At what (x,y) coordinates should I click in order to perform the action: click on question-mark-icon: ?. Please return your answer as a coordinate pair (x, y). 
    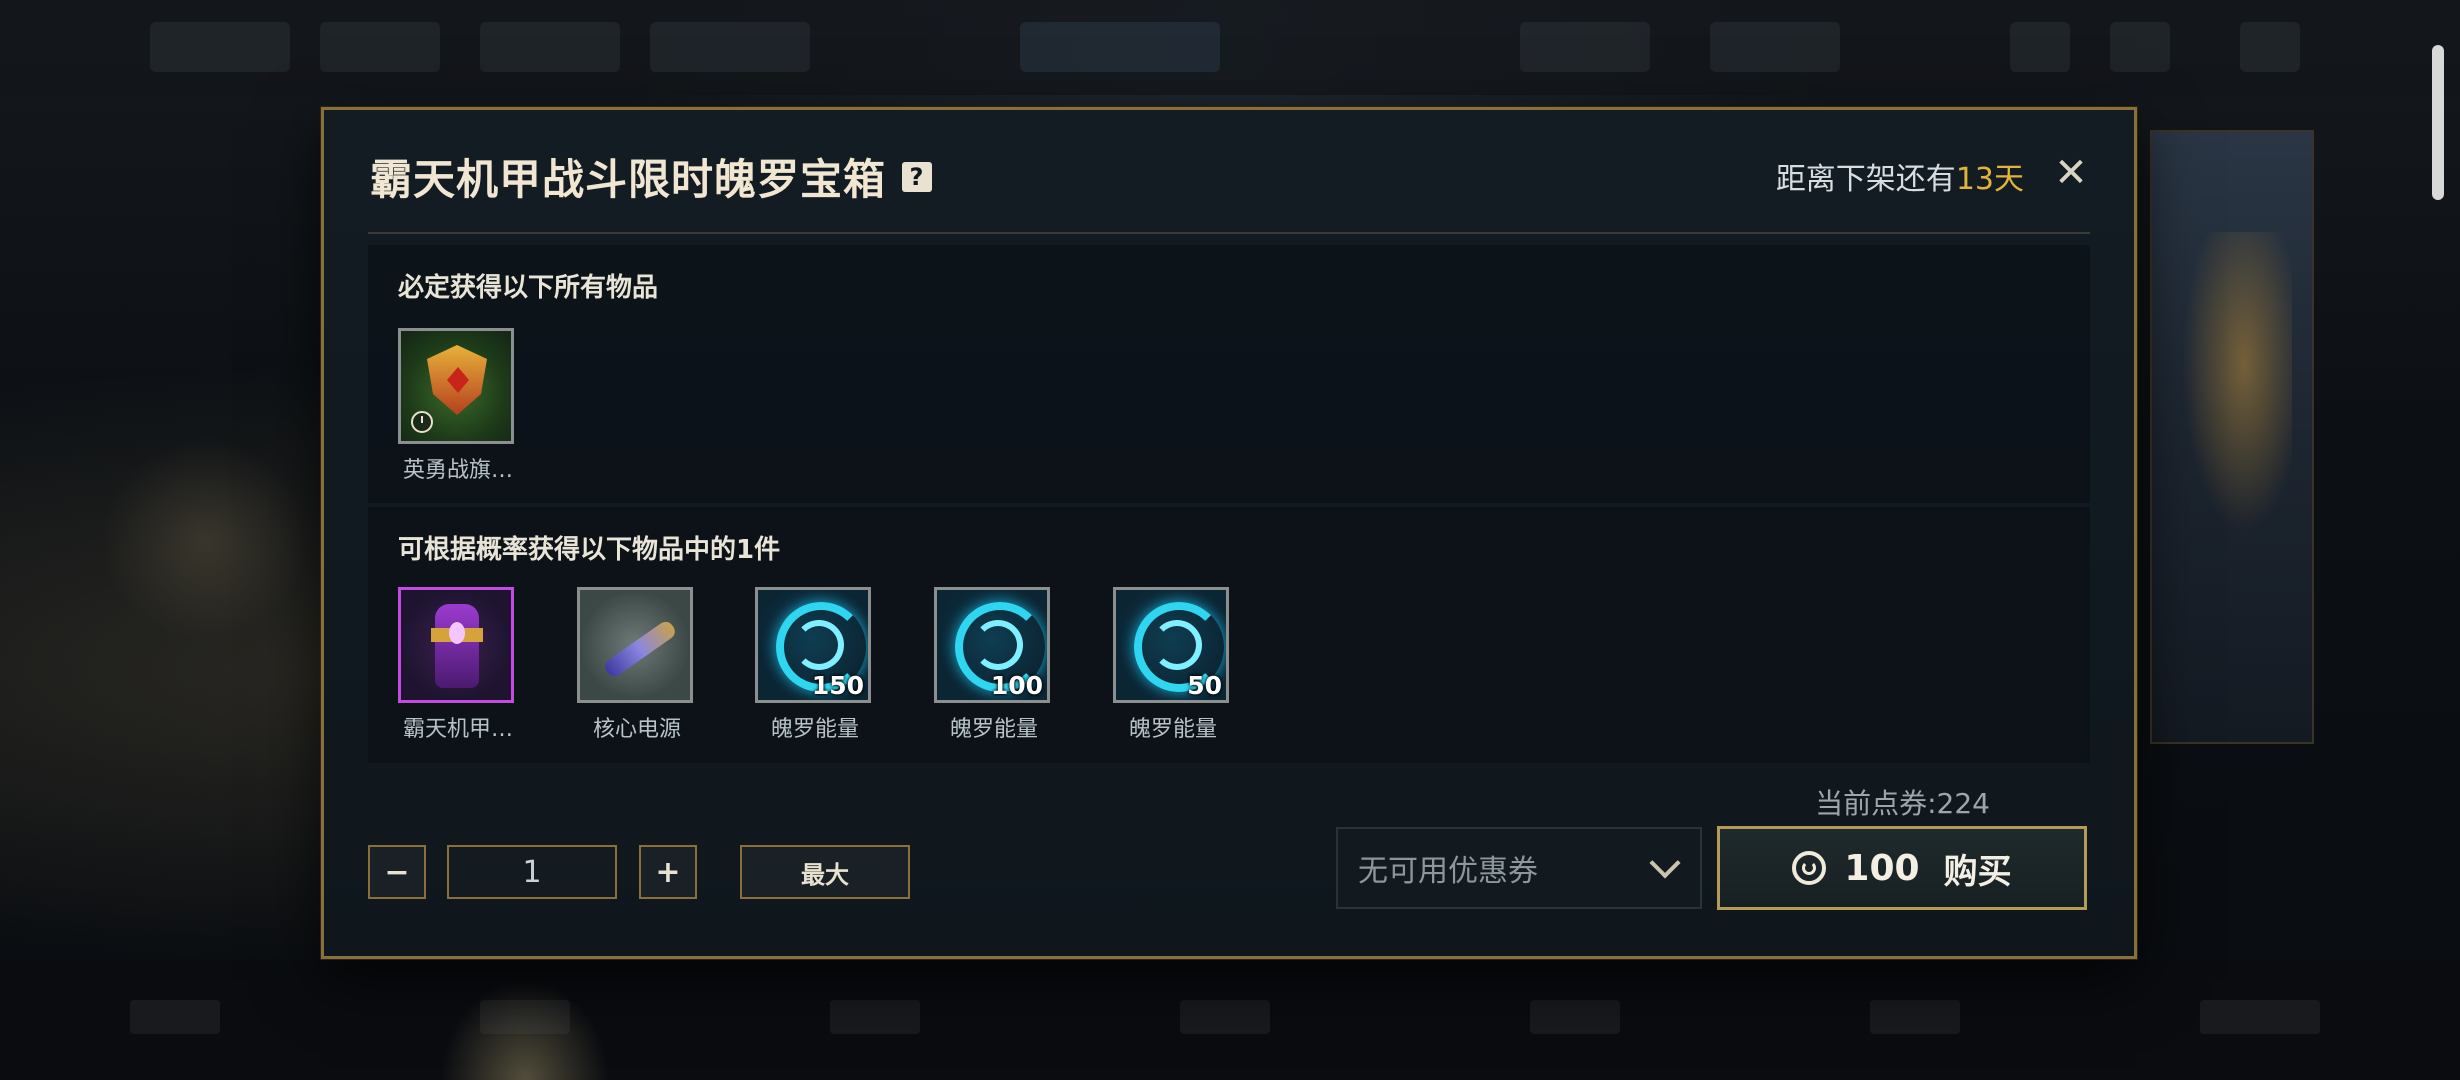
    Looking at the image, I should click on (917, 176).